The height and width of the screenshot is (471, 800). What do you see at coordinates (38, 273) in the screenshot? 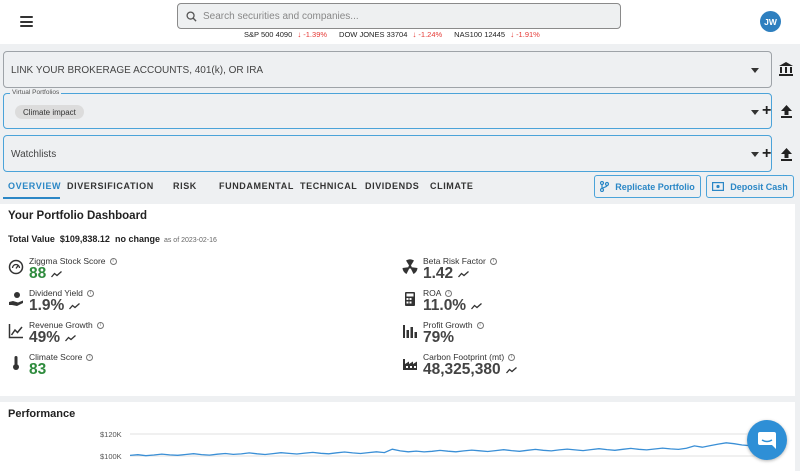
I see `metric-value: 88` at bounding box center [38, 273].